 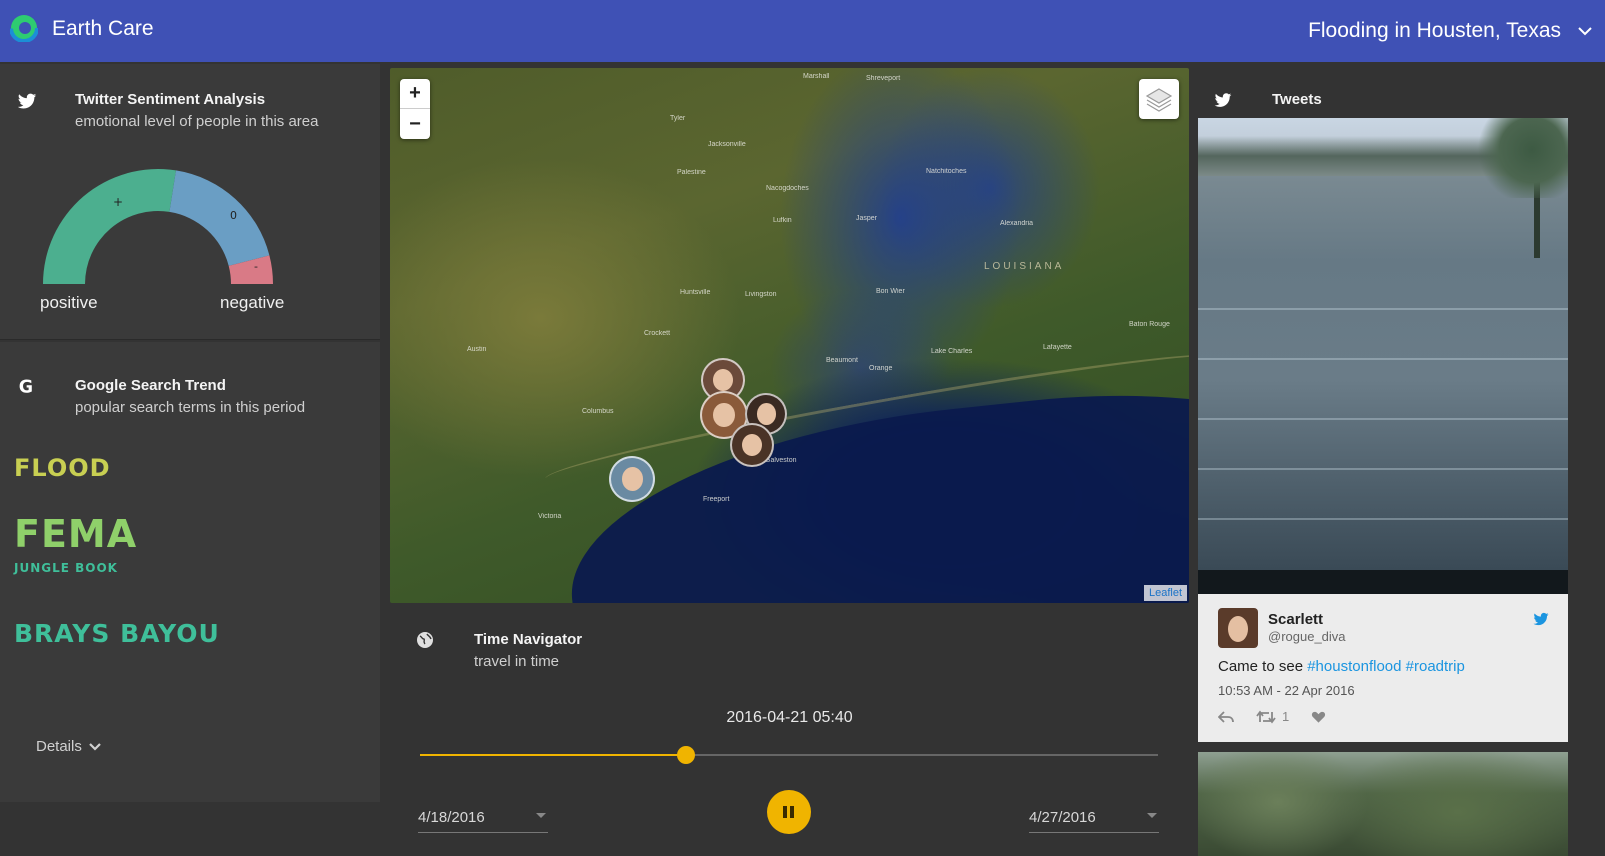 What do you see at coordinates (118, 202) in the screenshot?
I see `gauge-positive-sign: +` at bounding box center [118, 202].